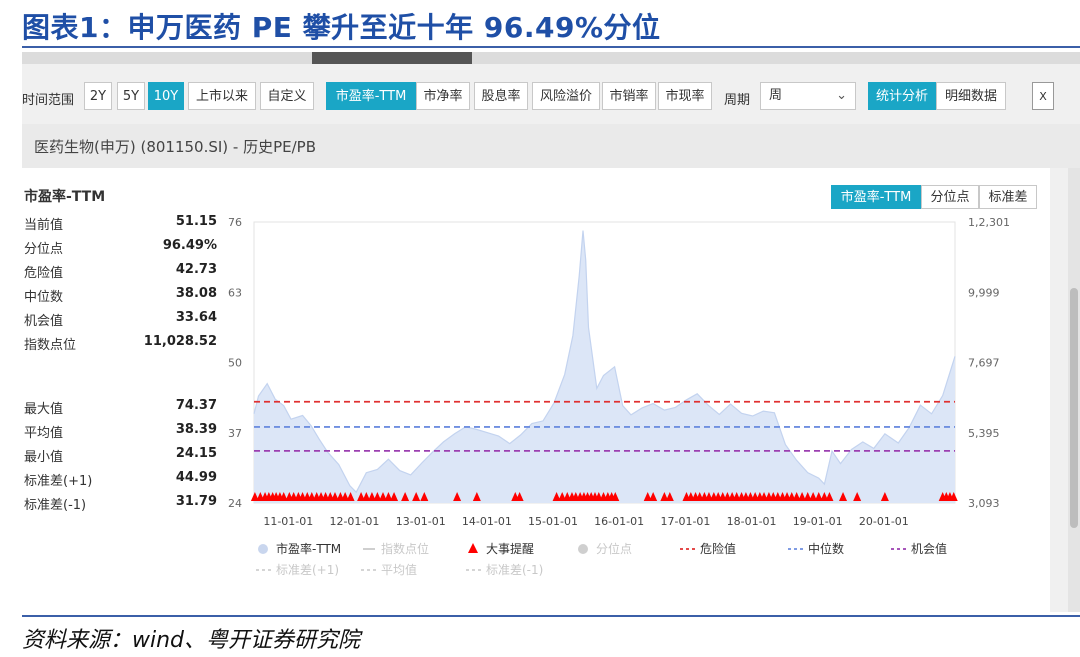 This screenshot has height=657, width=1080. What do you see at coordinates (718, 548) in the screenshot?
I see `legend-label: 危险值` at bounding box center [718, 548].